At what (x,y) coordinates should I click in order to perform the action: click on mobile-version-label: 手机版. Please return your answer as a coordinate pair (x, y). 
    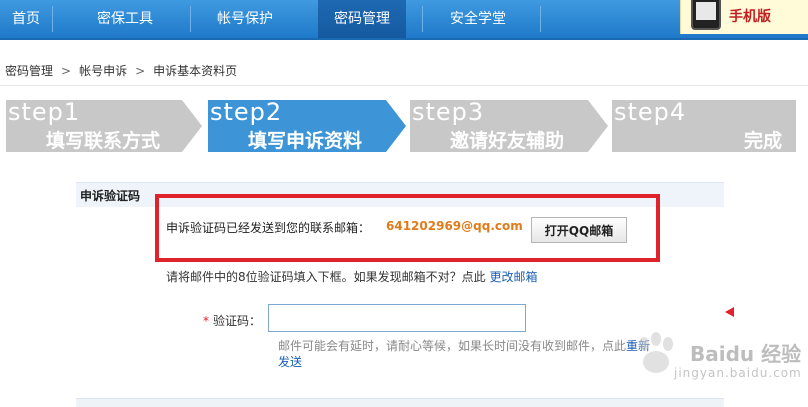
    Looking at the image, I should click on (750, 17).